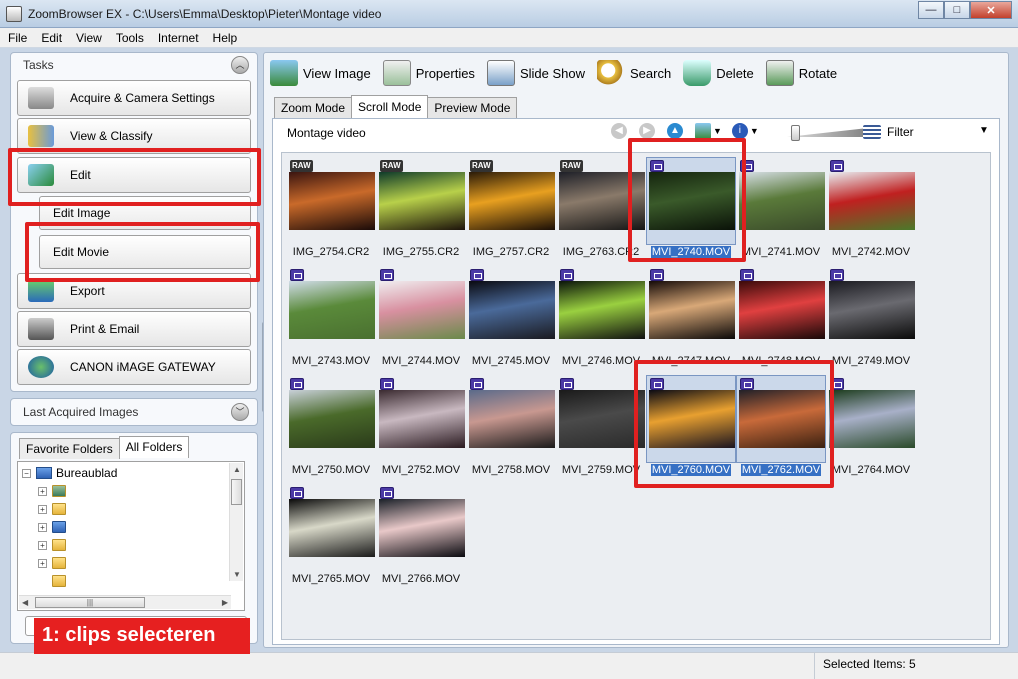  Describe the element at coordinates (331, 252) in the screenshot. I see `thumbnail-filename-text: IMG_2754.CR2` at that location.